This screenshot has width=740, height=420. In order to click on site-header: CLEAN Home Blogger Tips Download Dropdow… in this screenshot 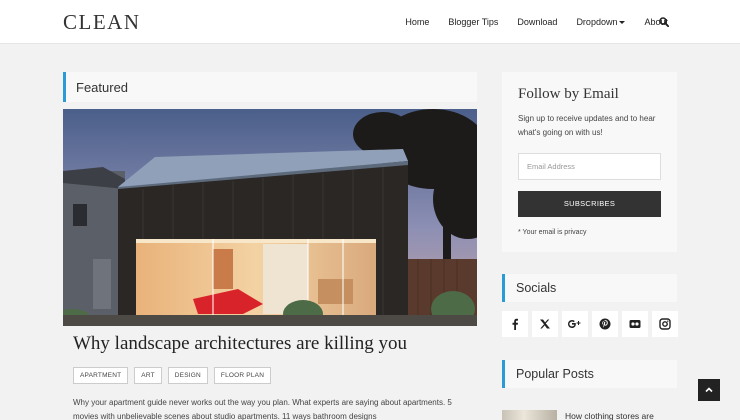, I will do `click(370, 22)`.